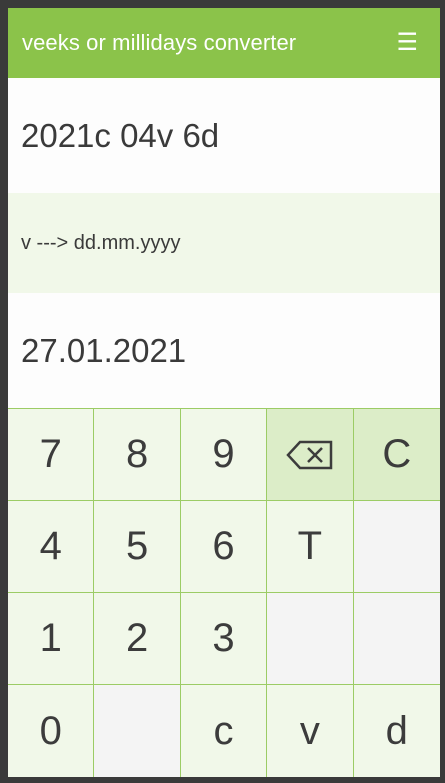 This screenshot has width=445, height=783. I want to click on conversion-mode: v ---> dd.mm.yyyy, so click(224, 243).